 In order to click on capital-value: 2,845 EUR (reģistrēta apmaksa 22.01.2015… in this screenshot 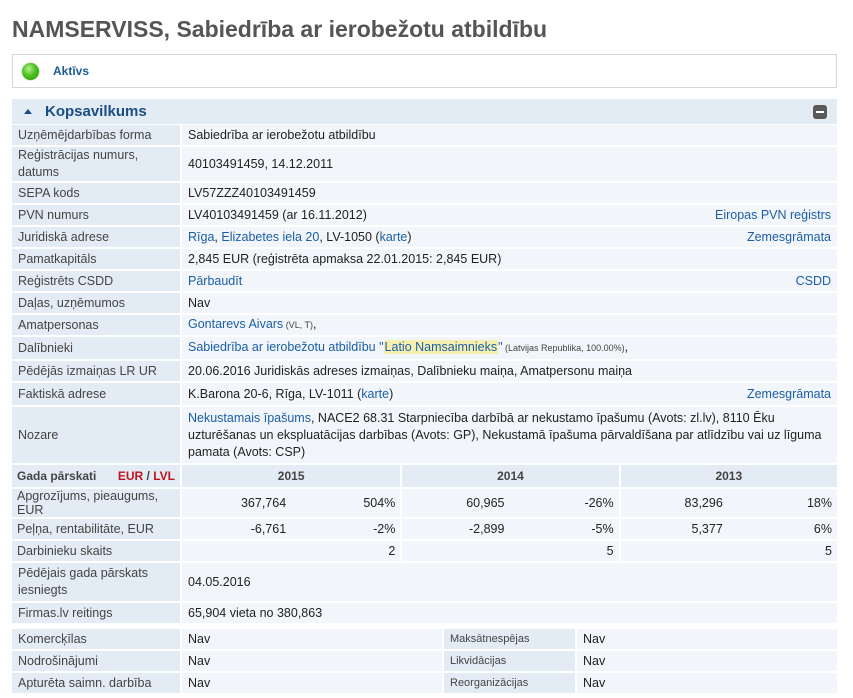, I will do `click(509, 260)`.